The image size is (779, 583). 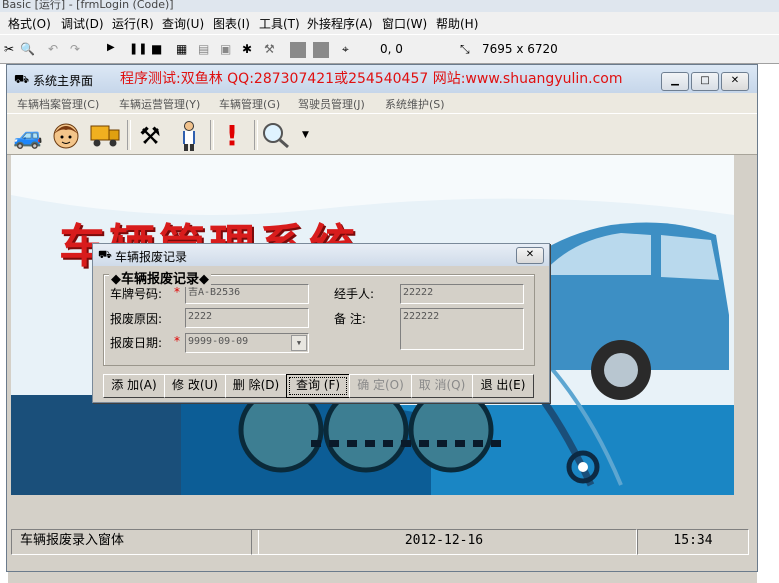 I want to click on dialog-app-icon: ⛟, so click(x=105, y=254).